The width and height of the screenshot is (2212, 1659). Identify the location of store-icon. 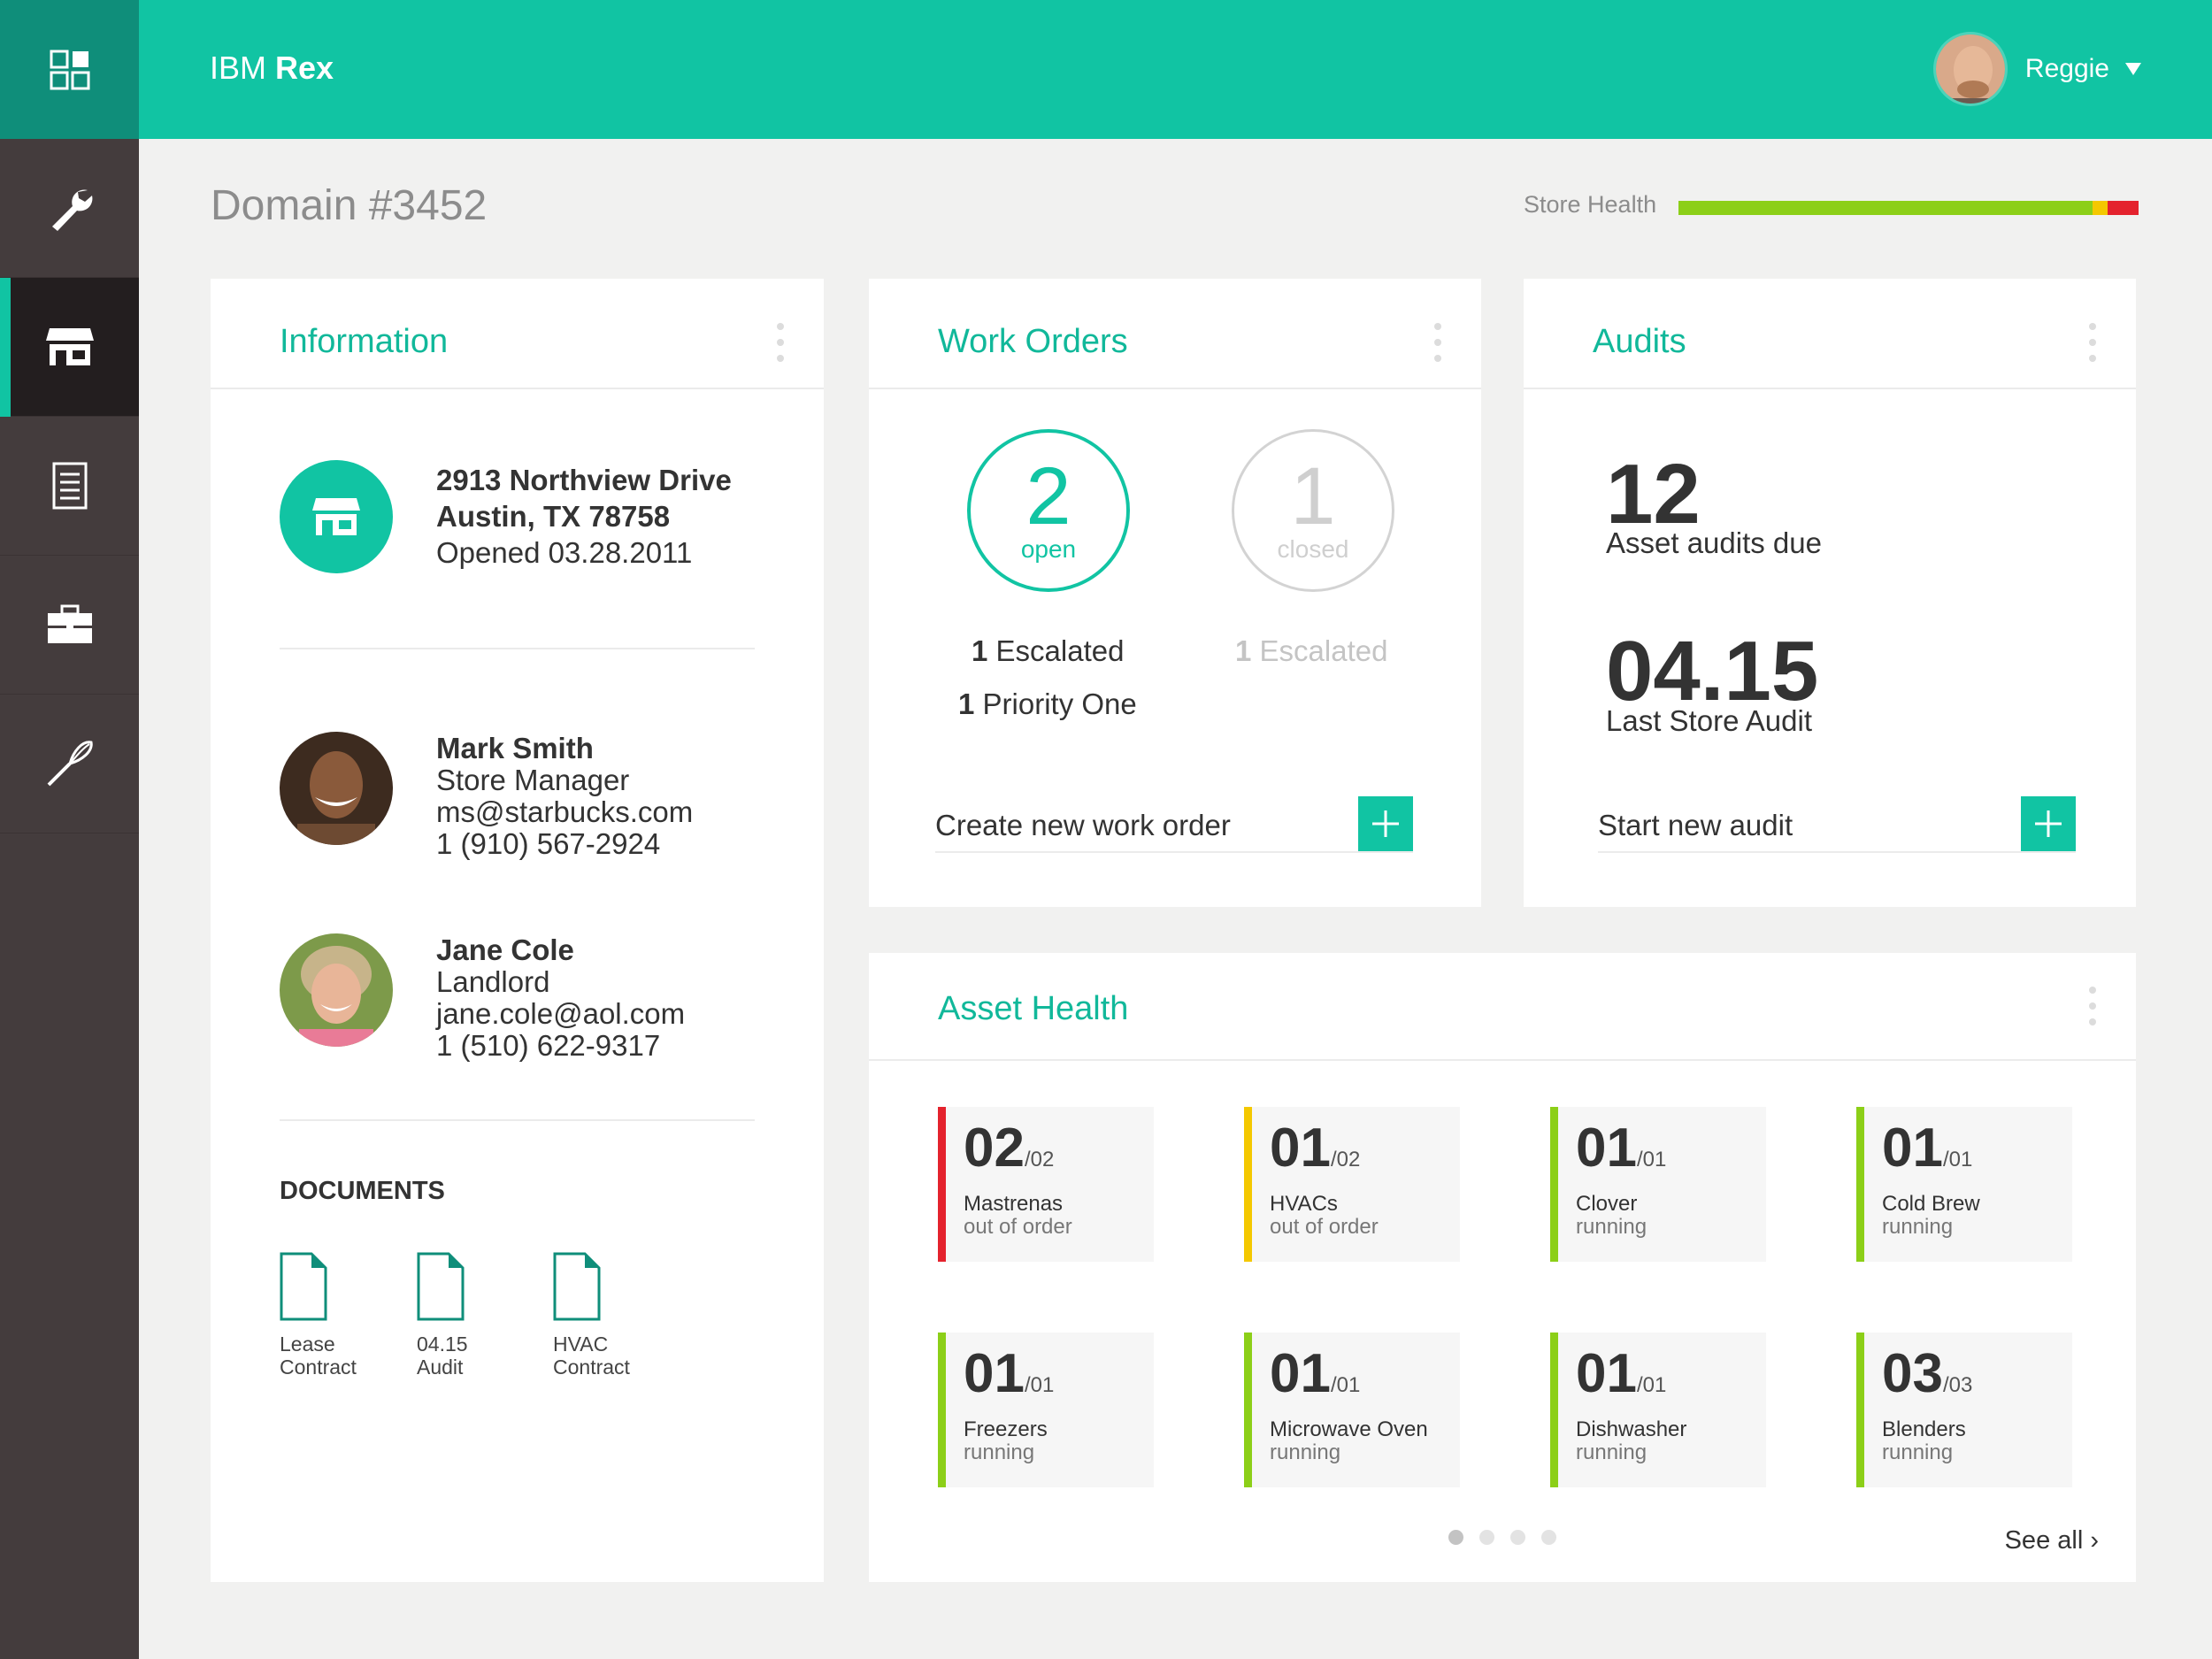
(336, 516).